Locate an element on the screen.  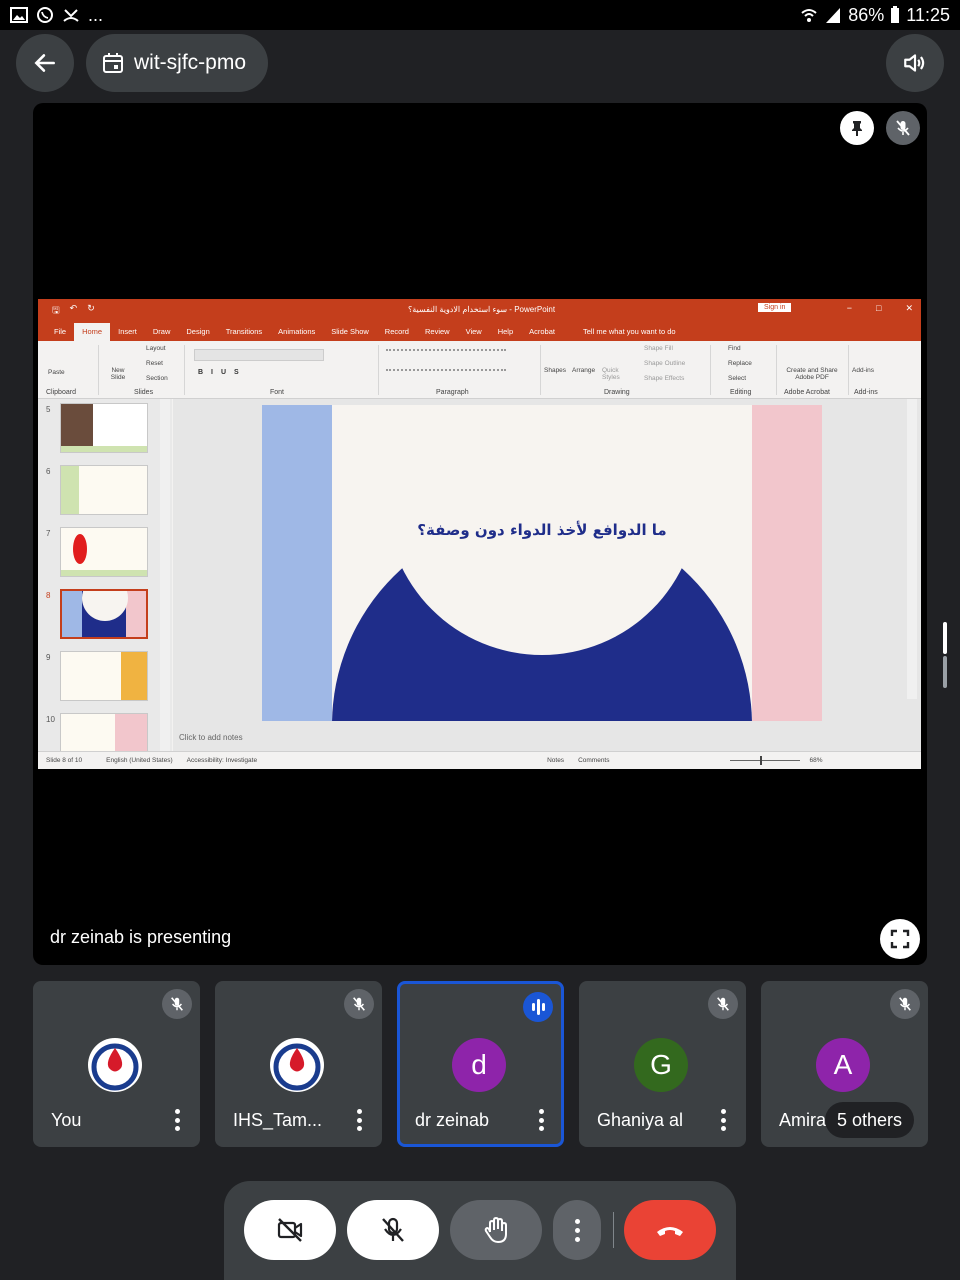
whatsapp-icon is located at coordinates (45, 15).